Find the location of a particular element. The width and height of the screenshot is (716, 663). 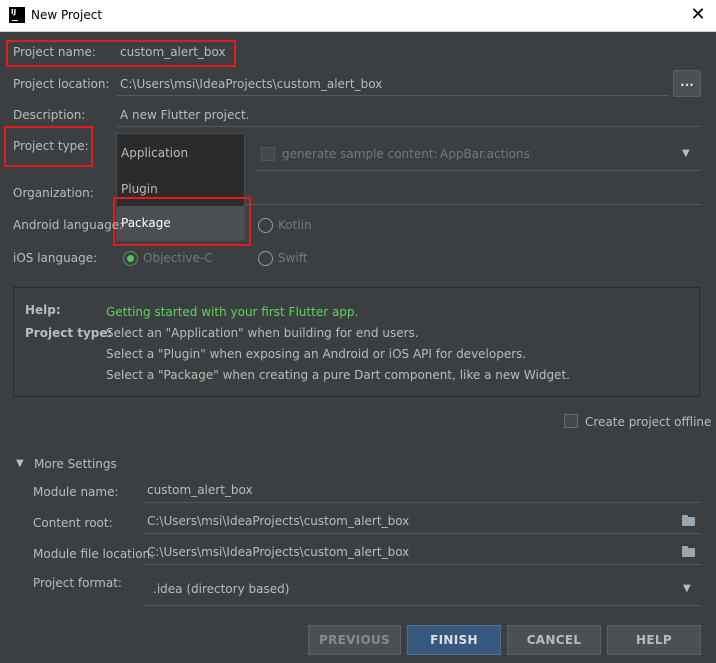

finish-button: FINISH is located at coordinates (454, 640).